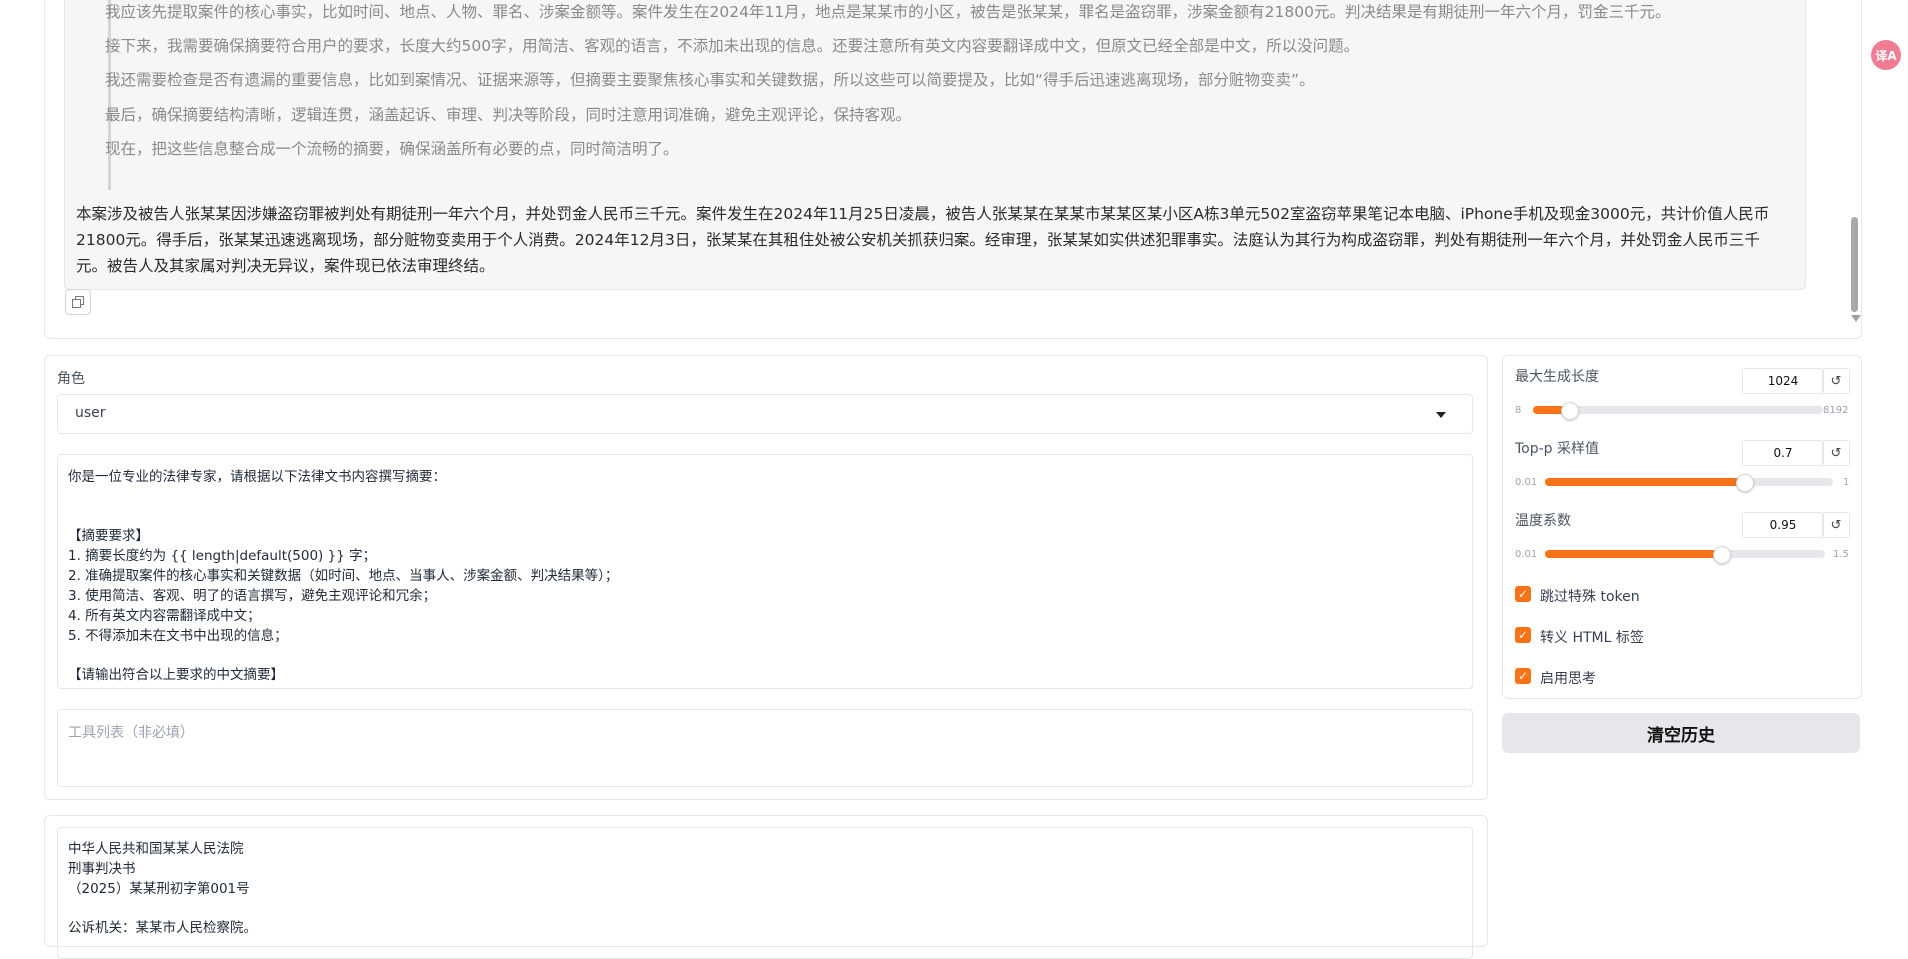 This screenshot has height=959, width=1908. Describe the element at coordinates (1441, 415) in the screenshot. I see `chevron-down-icon` at that location.